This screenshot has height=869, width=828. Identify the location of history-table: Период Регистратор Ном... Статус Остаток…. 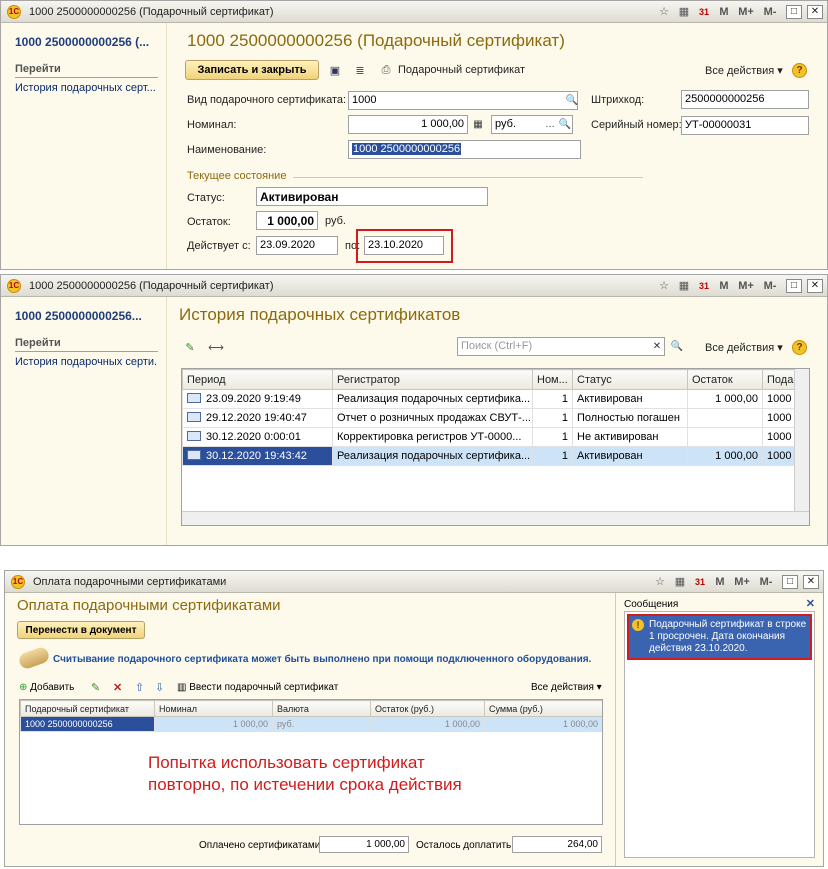
(495, 447).